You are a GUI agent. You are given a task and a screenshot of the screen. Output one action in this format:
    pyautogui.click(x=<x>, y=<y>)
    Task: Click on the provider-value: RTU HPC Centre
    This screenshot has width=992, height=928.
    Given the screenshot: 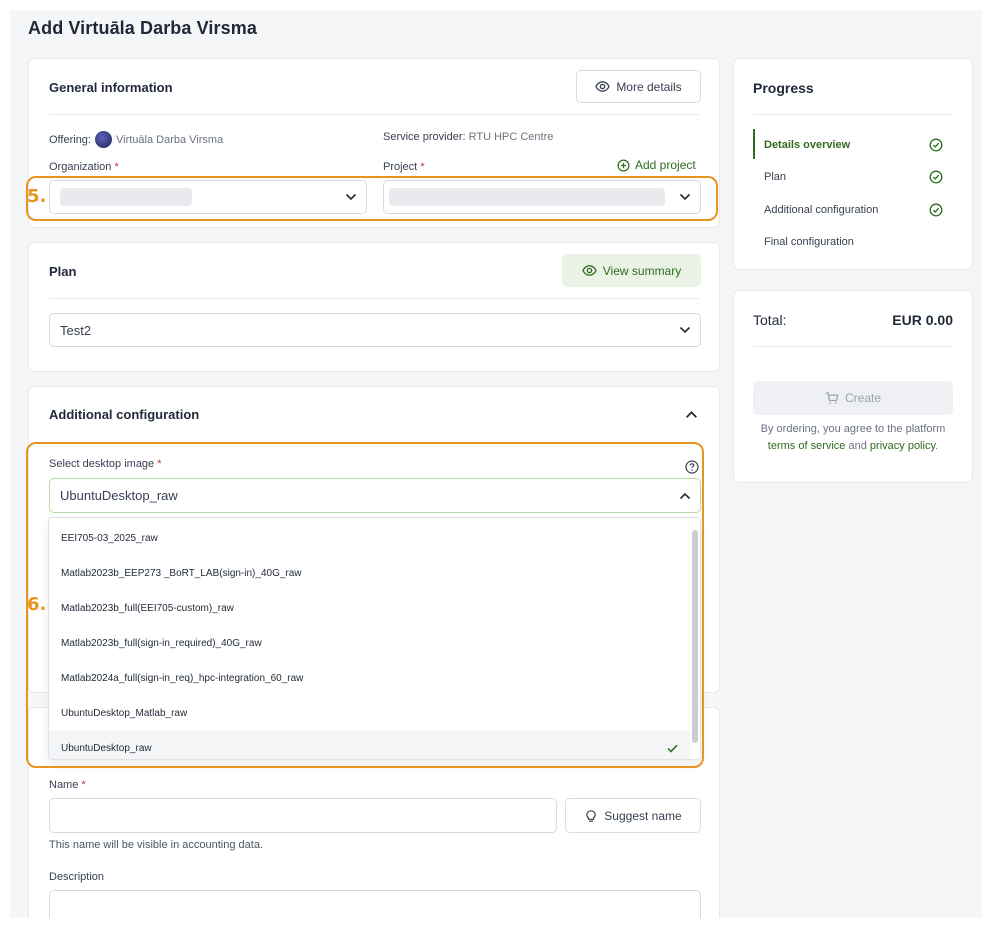 What is the action you would take?
    pyautogui.click(x=511, y=137)
    